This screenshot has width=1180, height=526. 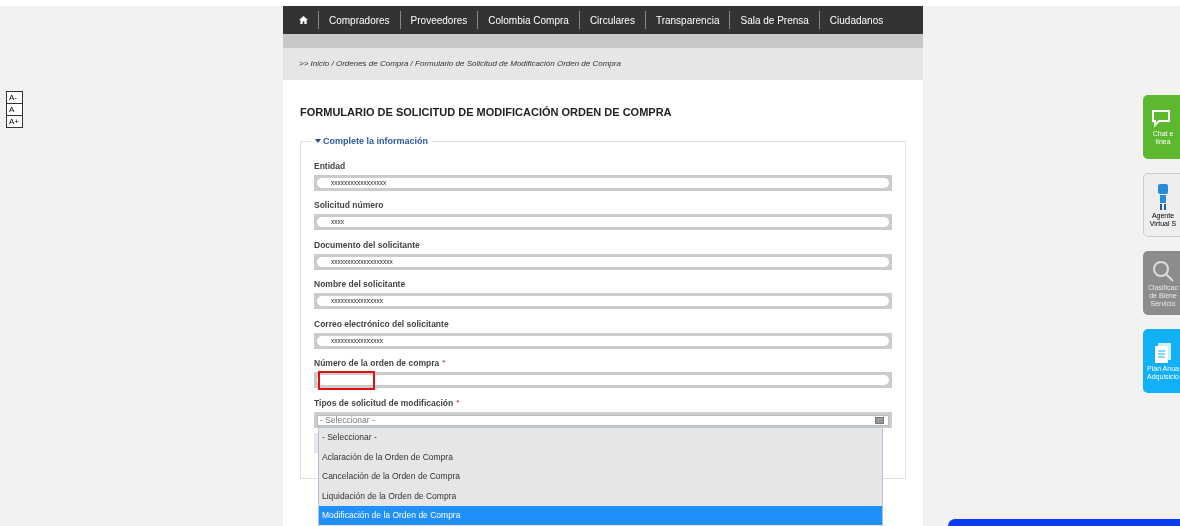 I want to click on field-label: Nombre del solicitante, so click(x=360, y=284).